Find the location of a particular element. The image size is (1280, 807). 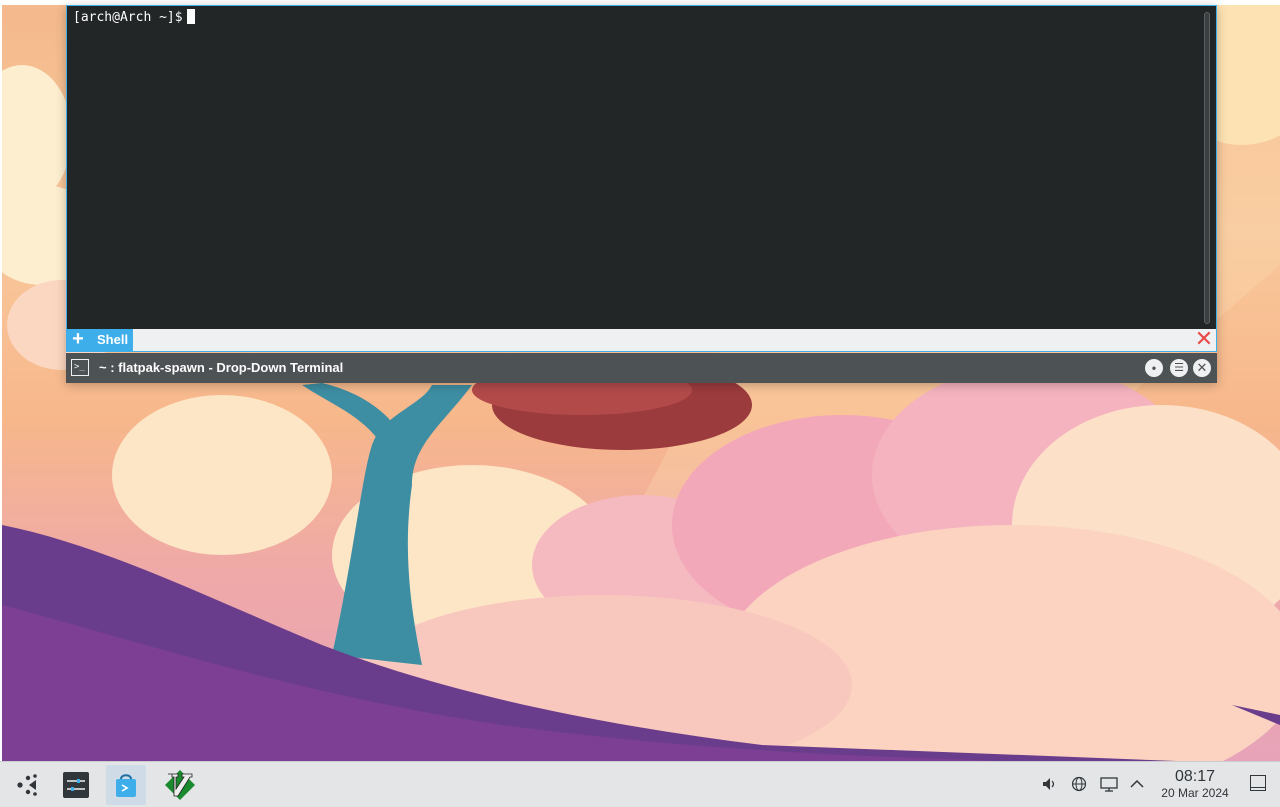

clock-date: 20 Mar 2024 is located at coordinates (1195, 793).